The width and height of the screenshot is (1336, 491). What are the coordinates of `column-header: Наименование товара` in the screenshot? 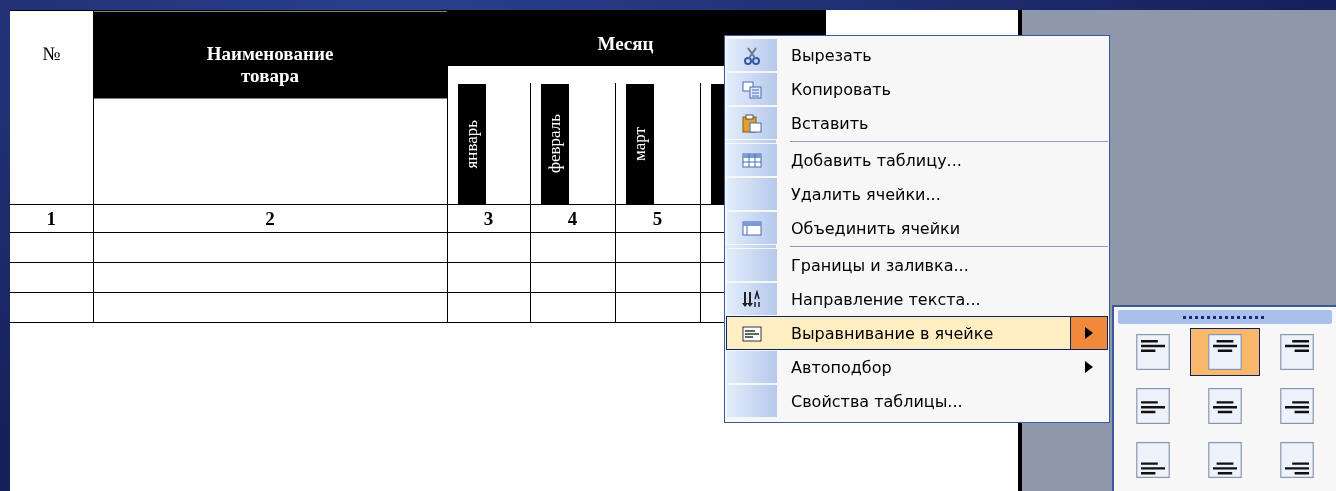 It's located at (270, 64).